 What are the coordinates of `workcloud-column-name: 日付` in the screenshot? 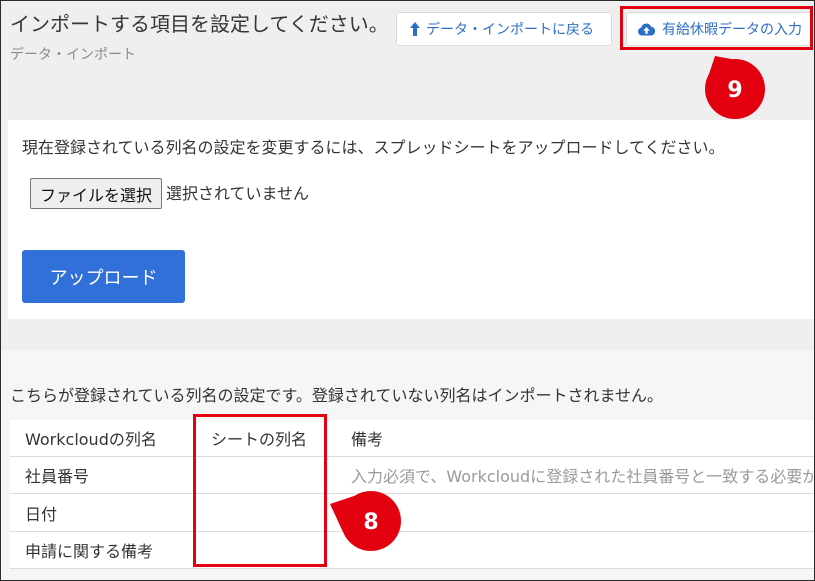 It's located at (41, 514).